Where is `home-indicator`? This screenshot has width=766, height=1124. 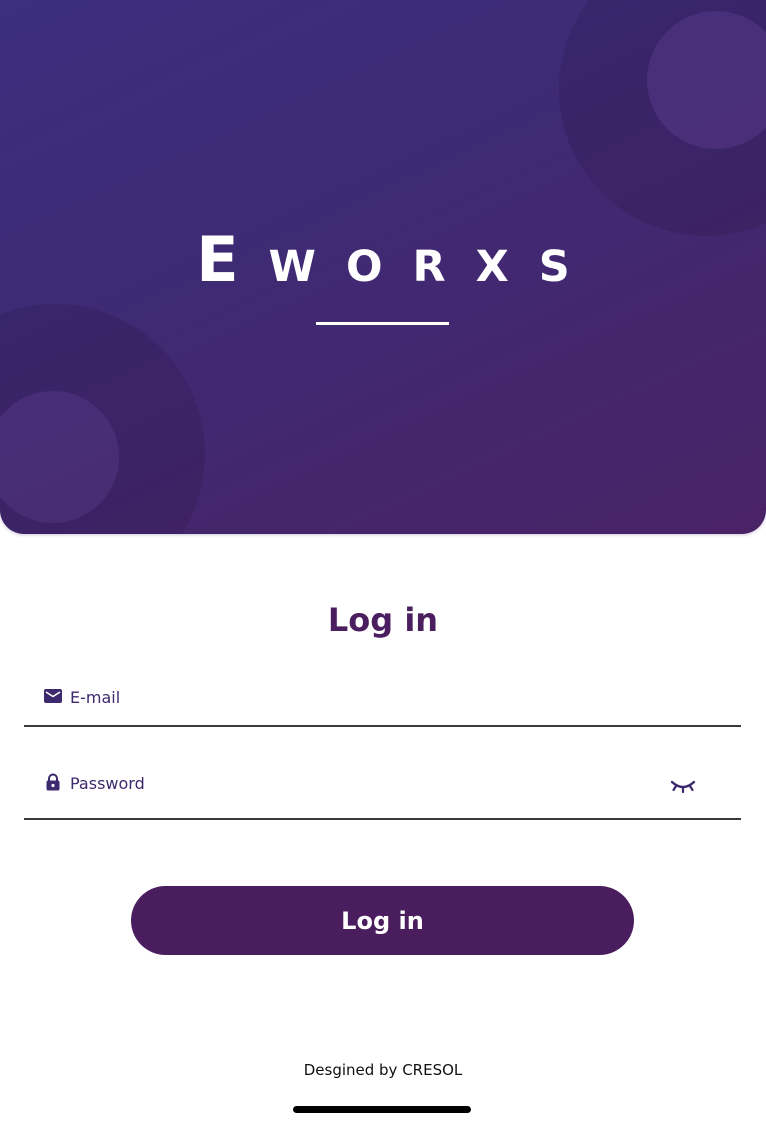 home-indicator is located at coordinates (382, 1109).